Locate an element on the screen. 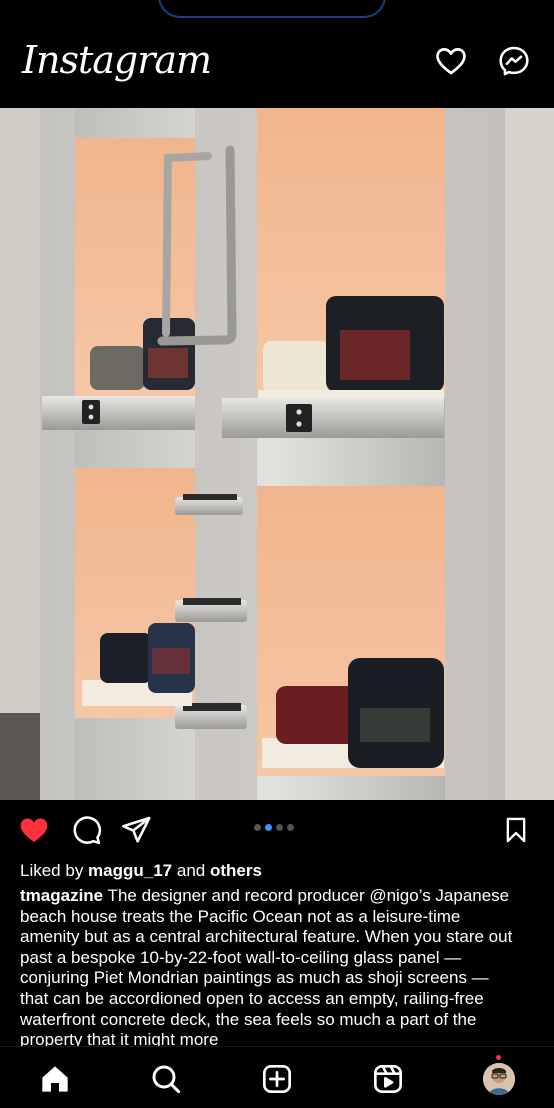 This screenshot has height=1108, width=554. app-header: Instagram is located at coordinates (277, 63).